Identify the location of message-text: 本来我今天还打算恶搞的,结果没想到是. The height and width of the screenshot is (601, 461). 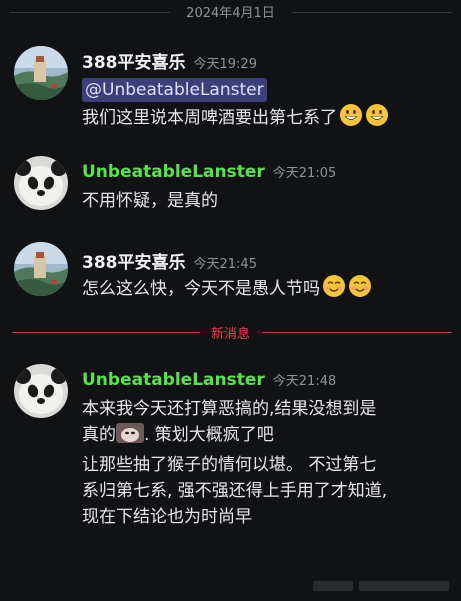
(229, 409).